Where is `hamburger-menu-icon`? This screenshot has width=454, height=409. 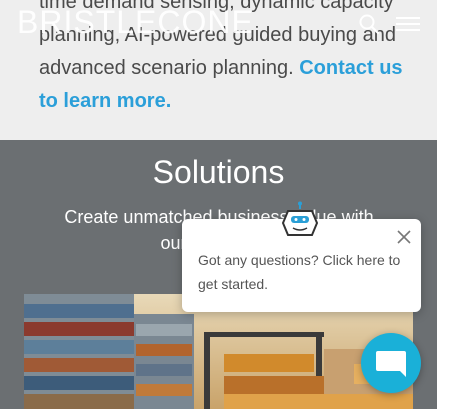
hamburger-menu-icon is located at coordinates (408, 24).